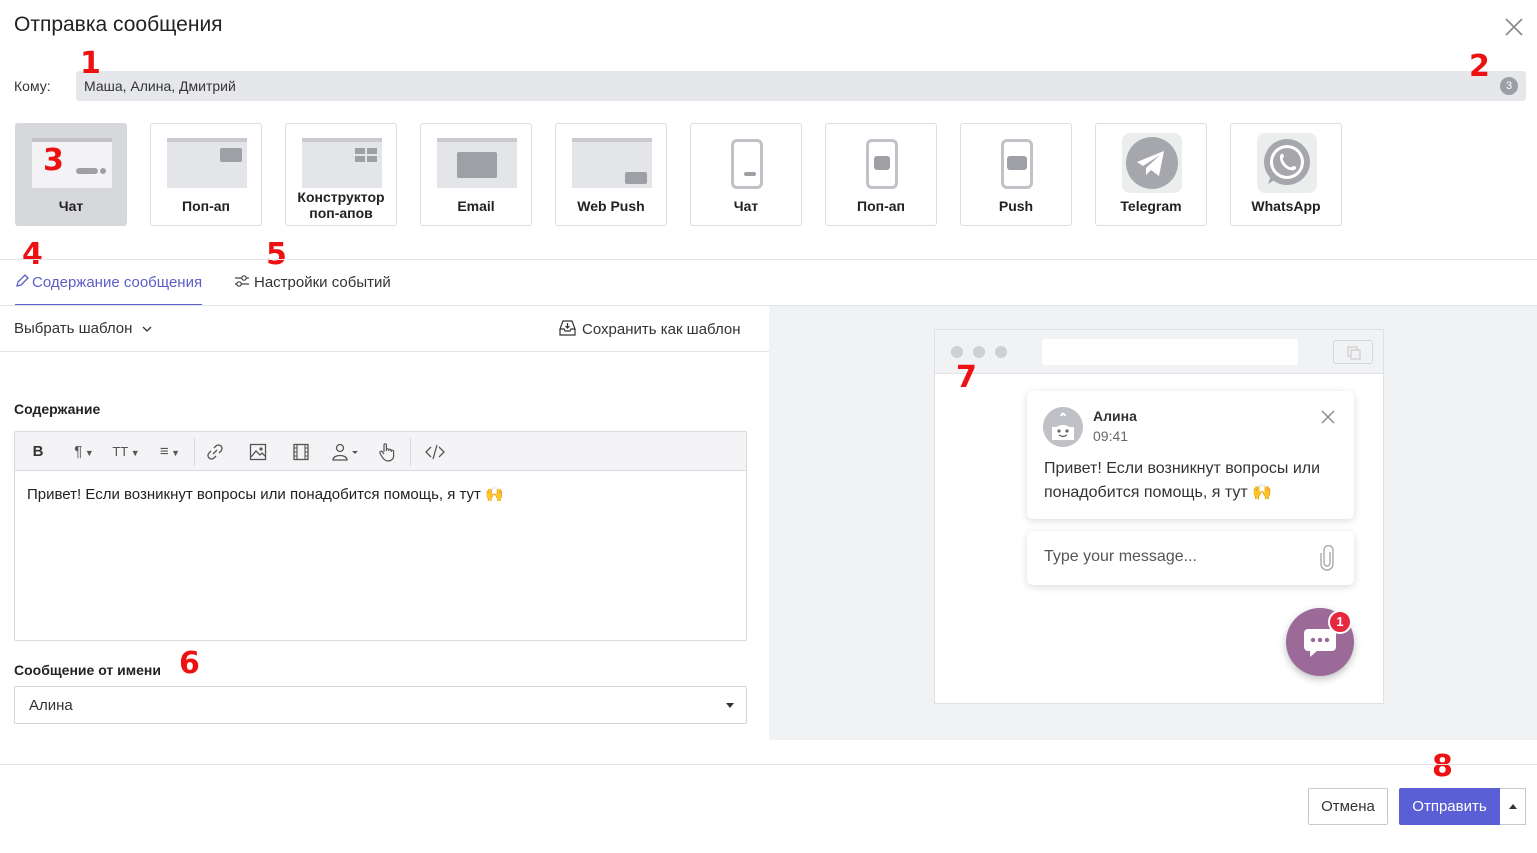 The width and height of the screenshot is (1537, 853). What do you see at coordinates (1151, 206) in the screenshot?
I see `channel-label: Telegram` at bounding box center [1151, 206].